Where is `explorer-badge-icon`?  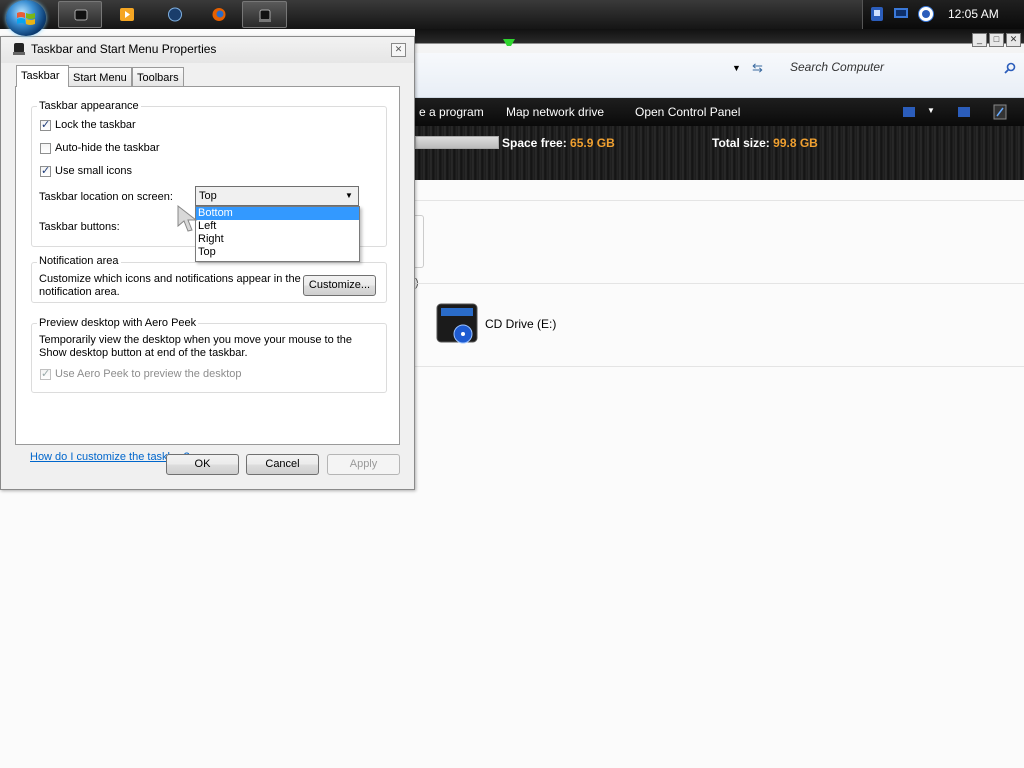
explorer-badge-icon is located at coordinates (509, 42).